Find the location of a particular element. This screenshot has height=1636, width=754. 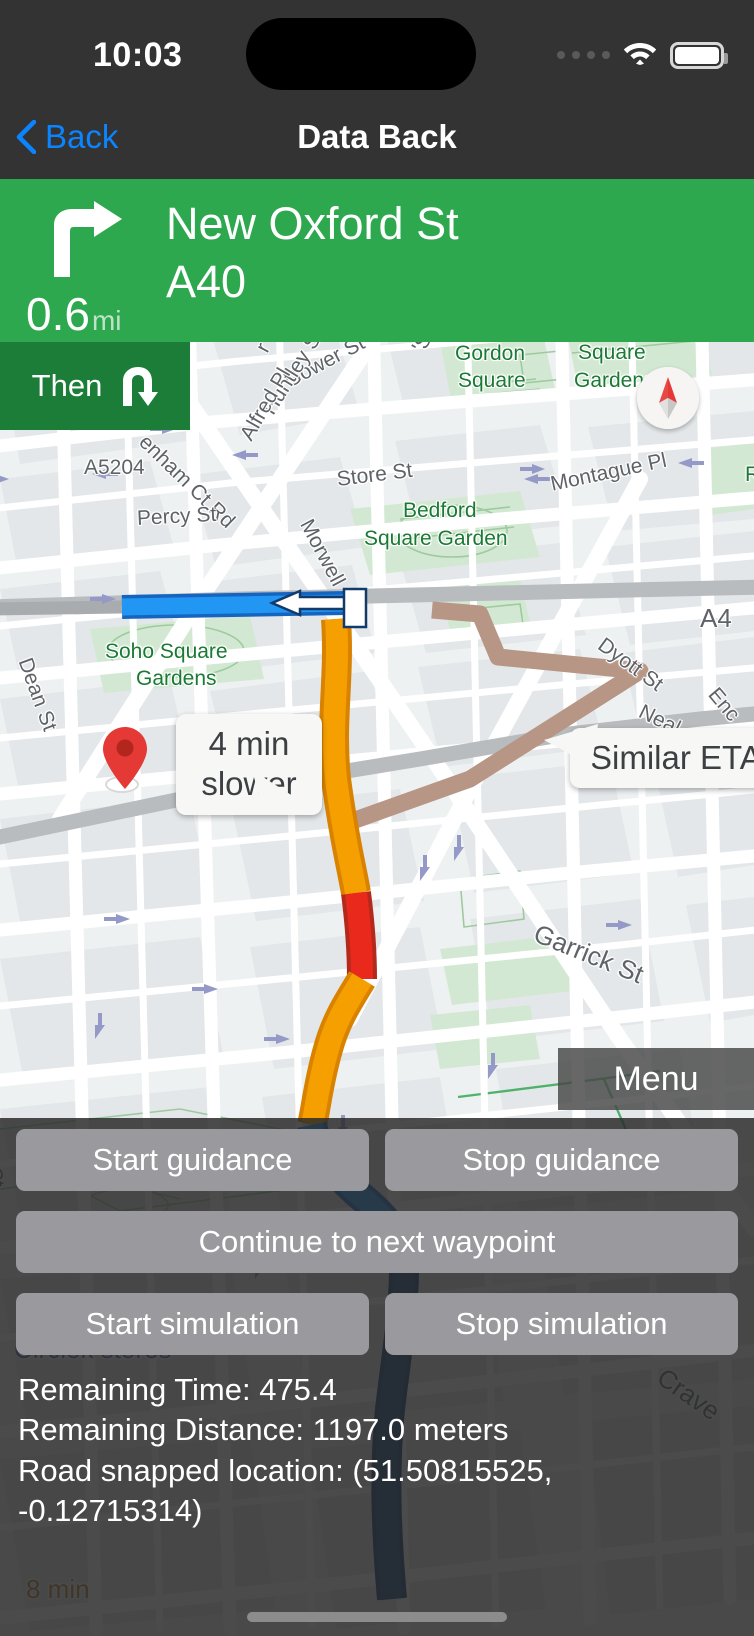

continue-to-next-waypoint-button: Continue to next waypoint is located at coordinates (377, 1242).